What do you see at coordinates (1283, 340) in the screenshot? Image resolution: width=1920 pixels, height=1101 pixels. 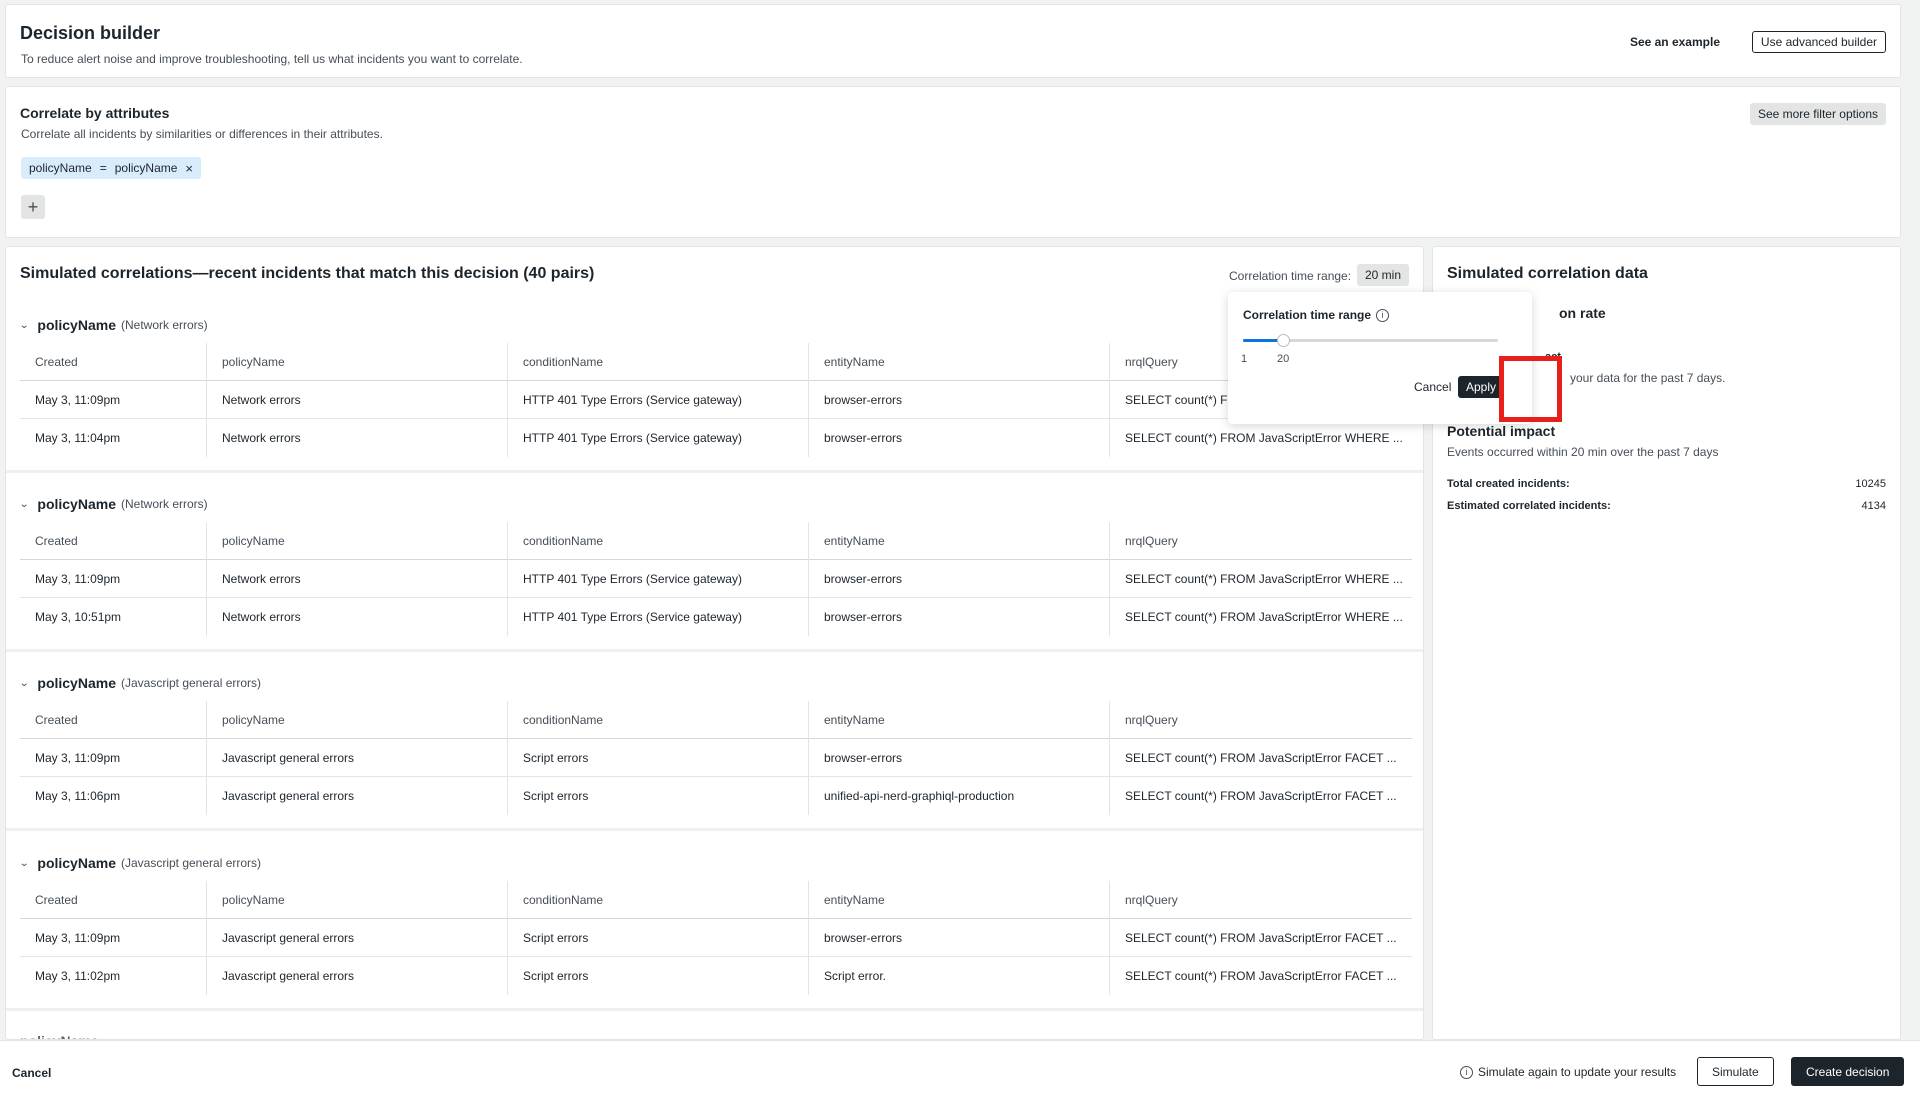 I see `time-range-slider-thumb` at bounding box center [1283, 340].